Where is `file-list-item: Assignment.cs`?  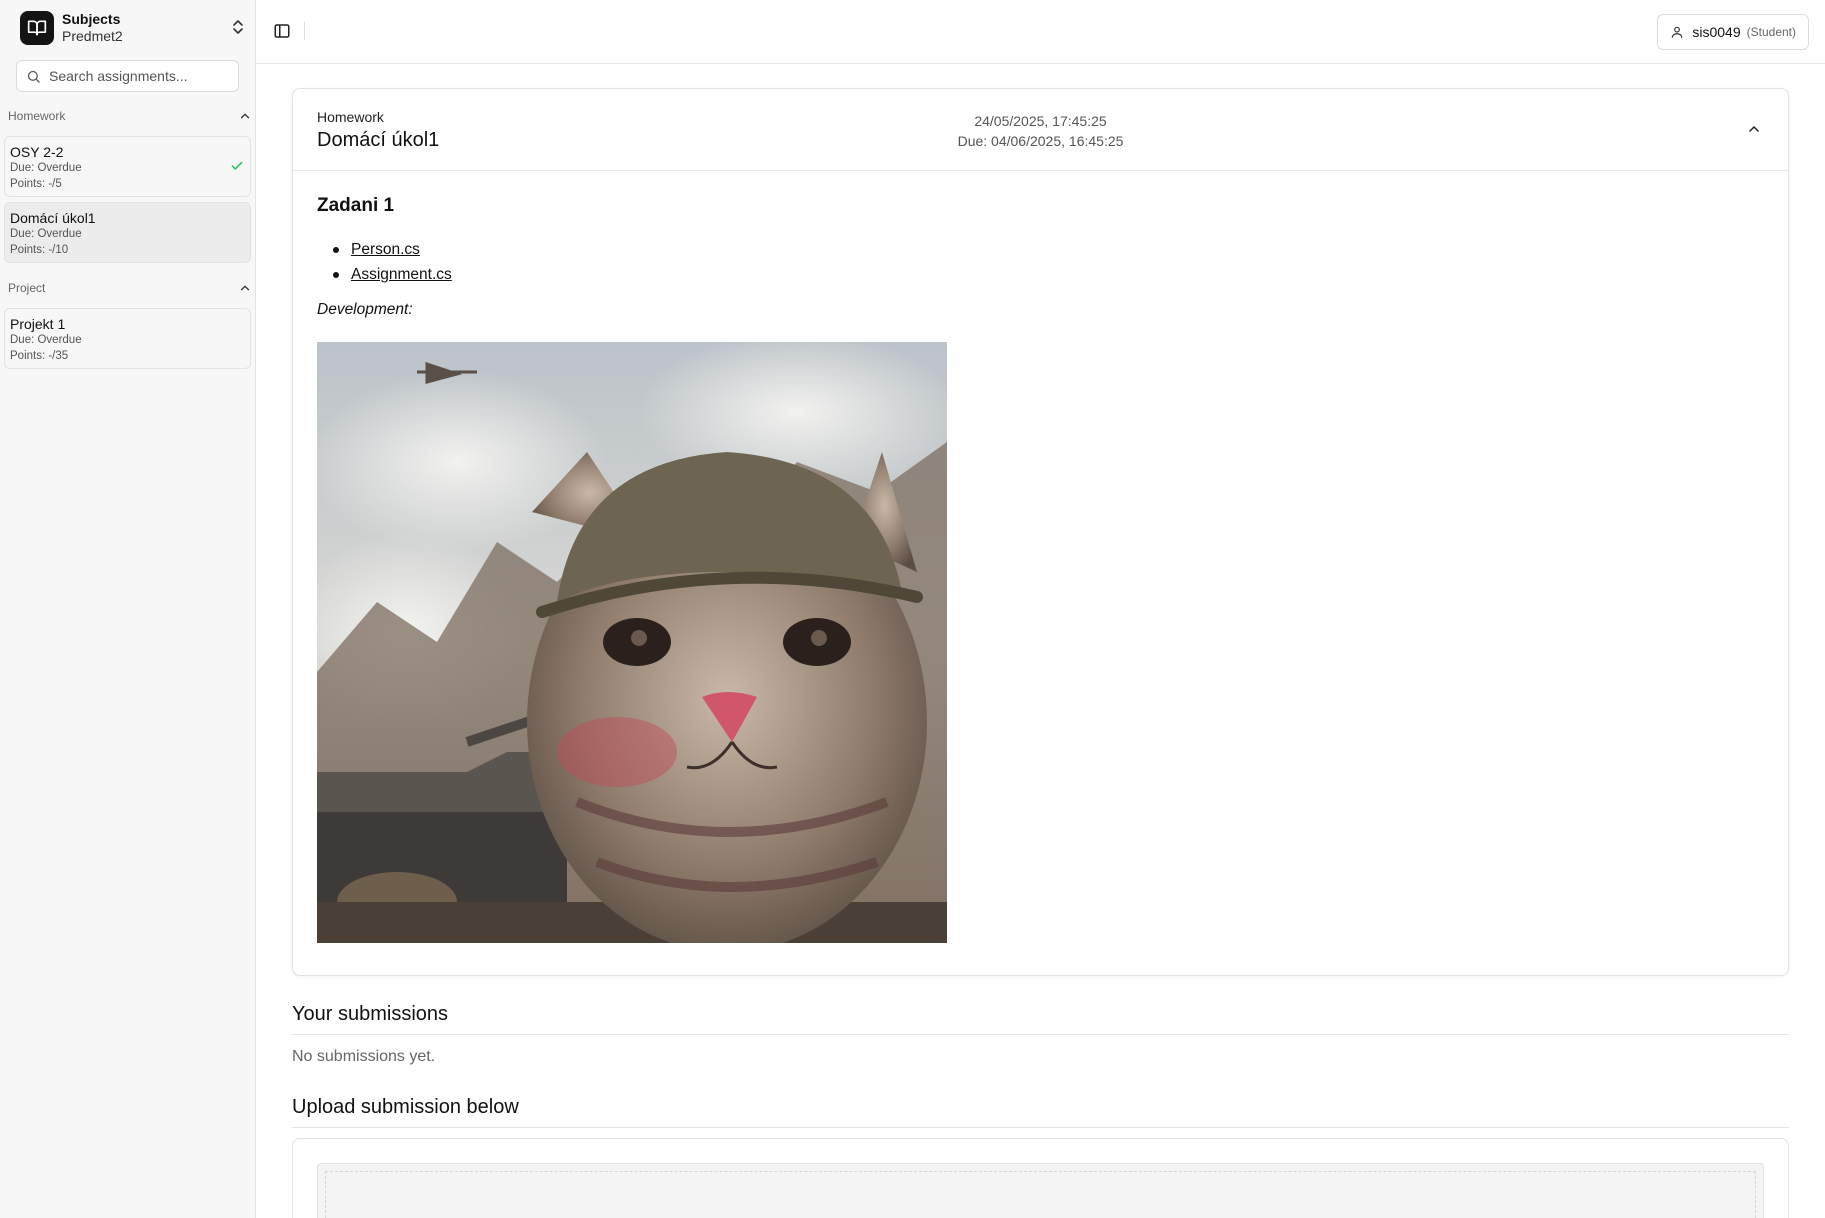
file-list-item: Assignment.cs is located at coordinates (1048, 274).